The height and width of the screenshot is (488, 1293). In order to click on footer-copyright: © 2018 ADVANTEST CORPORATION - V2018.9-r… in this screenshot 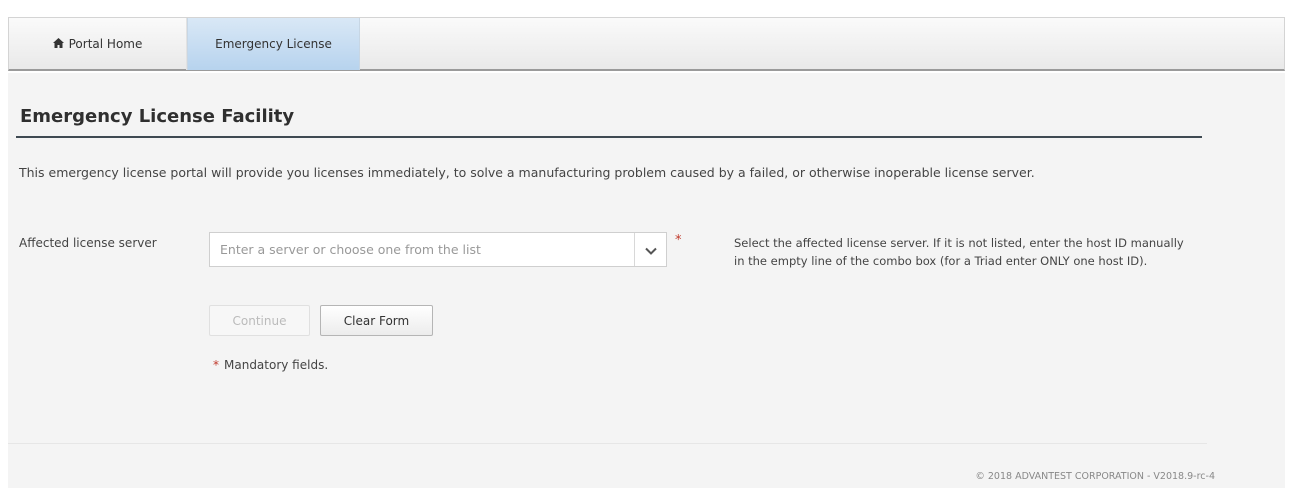, I will do `click(1095, 476)`.